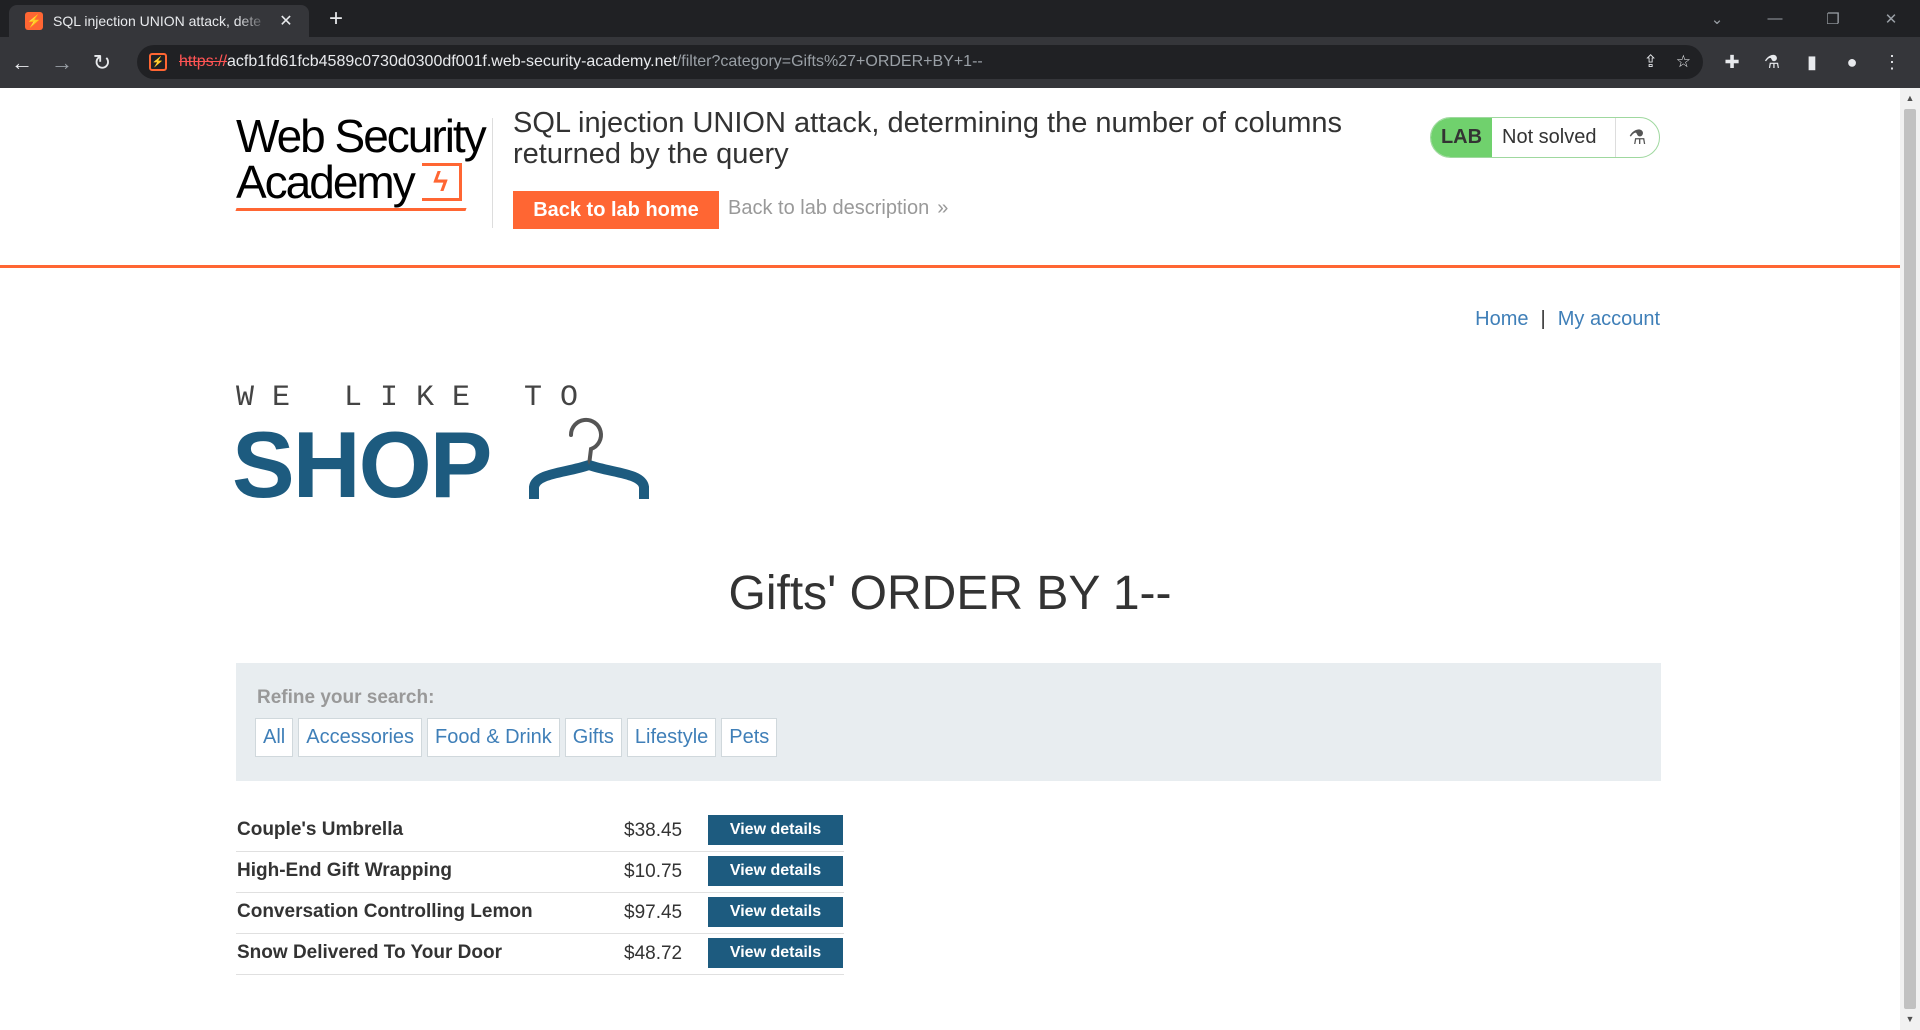 The image size is (1920, 1030). I want to click on product-name: Conversation Controlling Lemon, so click(385, 911).